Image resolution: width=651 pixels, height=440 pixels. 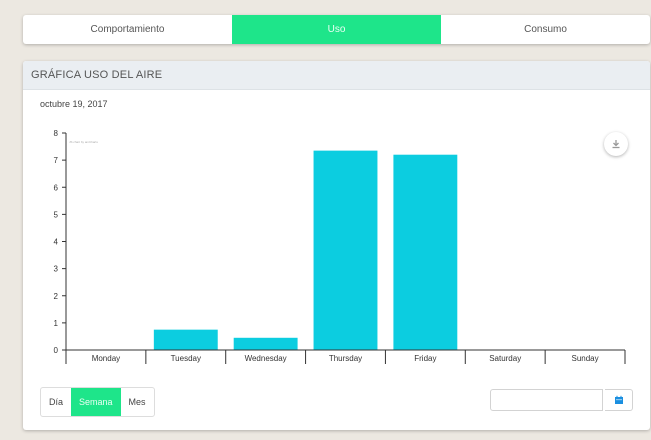 I want to click on tab-uso: Uso, so click(x=336, y=29).